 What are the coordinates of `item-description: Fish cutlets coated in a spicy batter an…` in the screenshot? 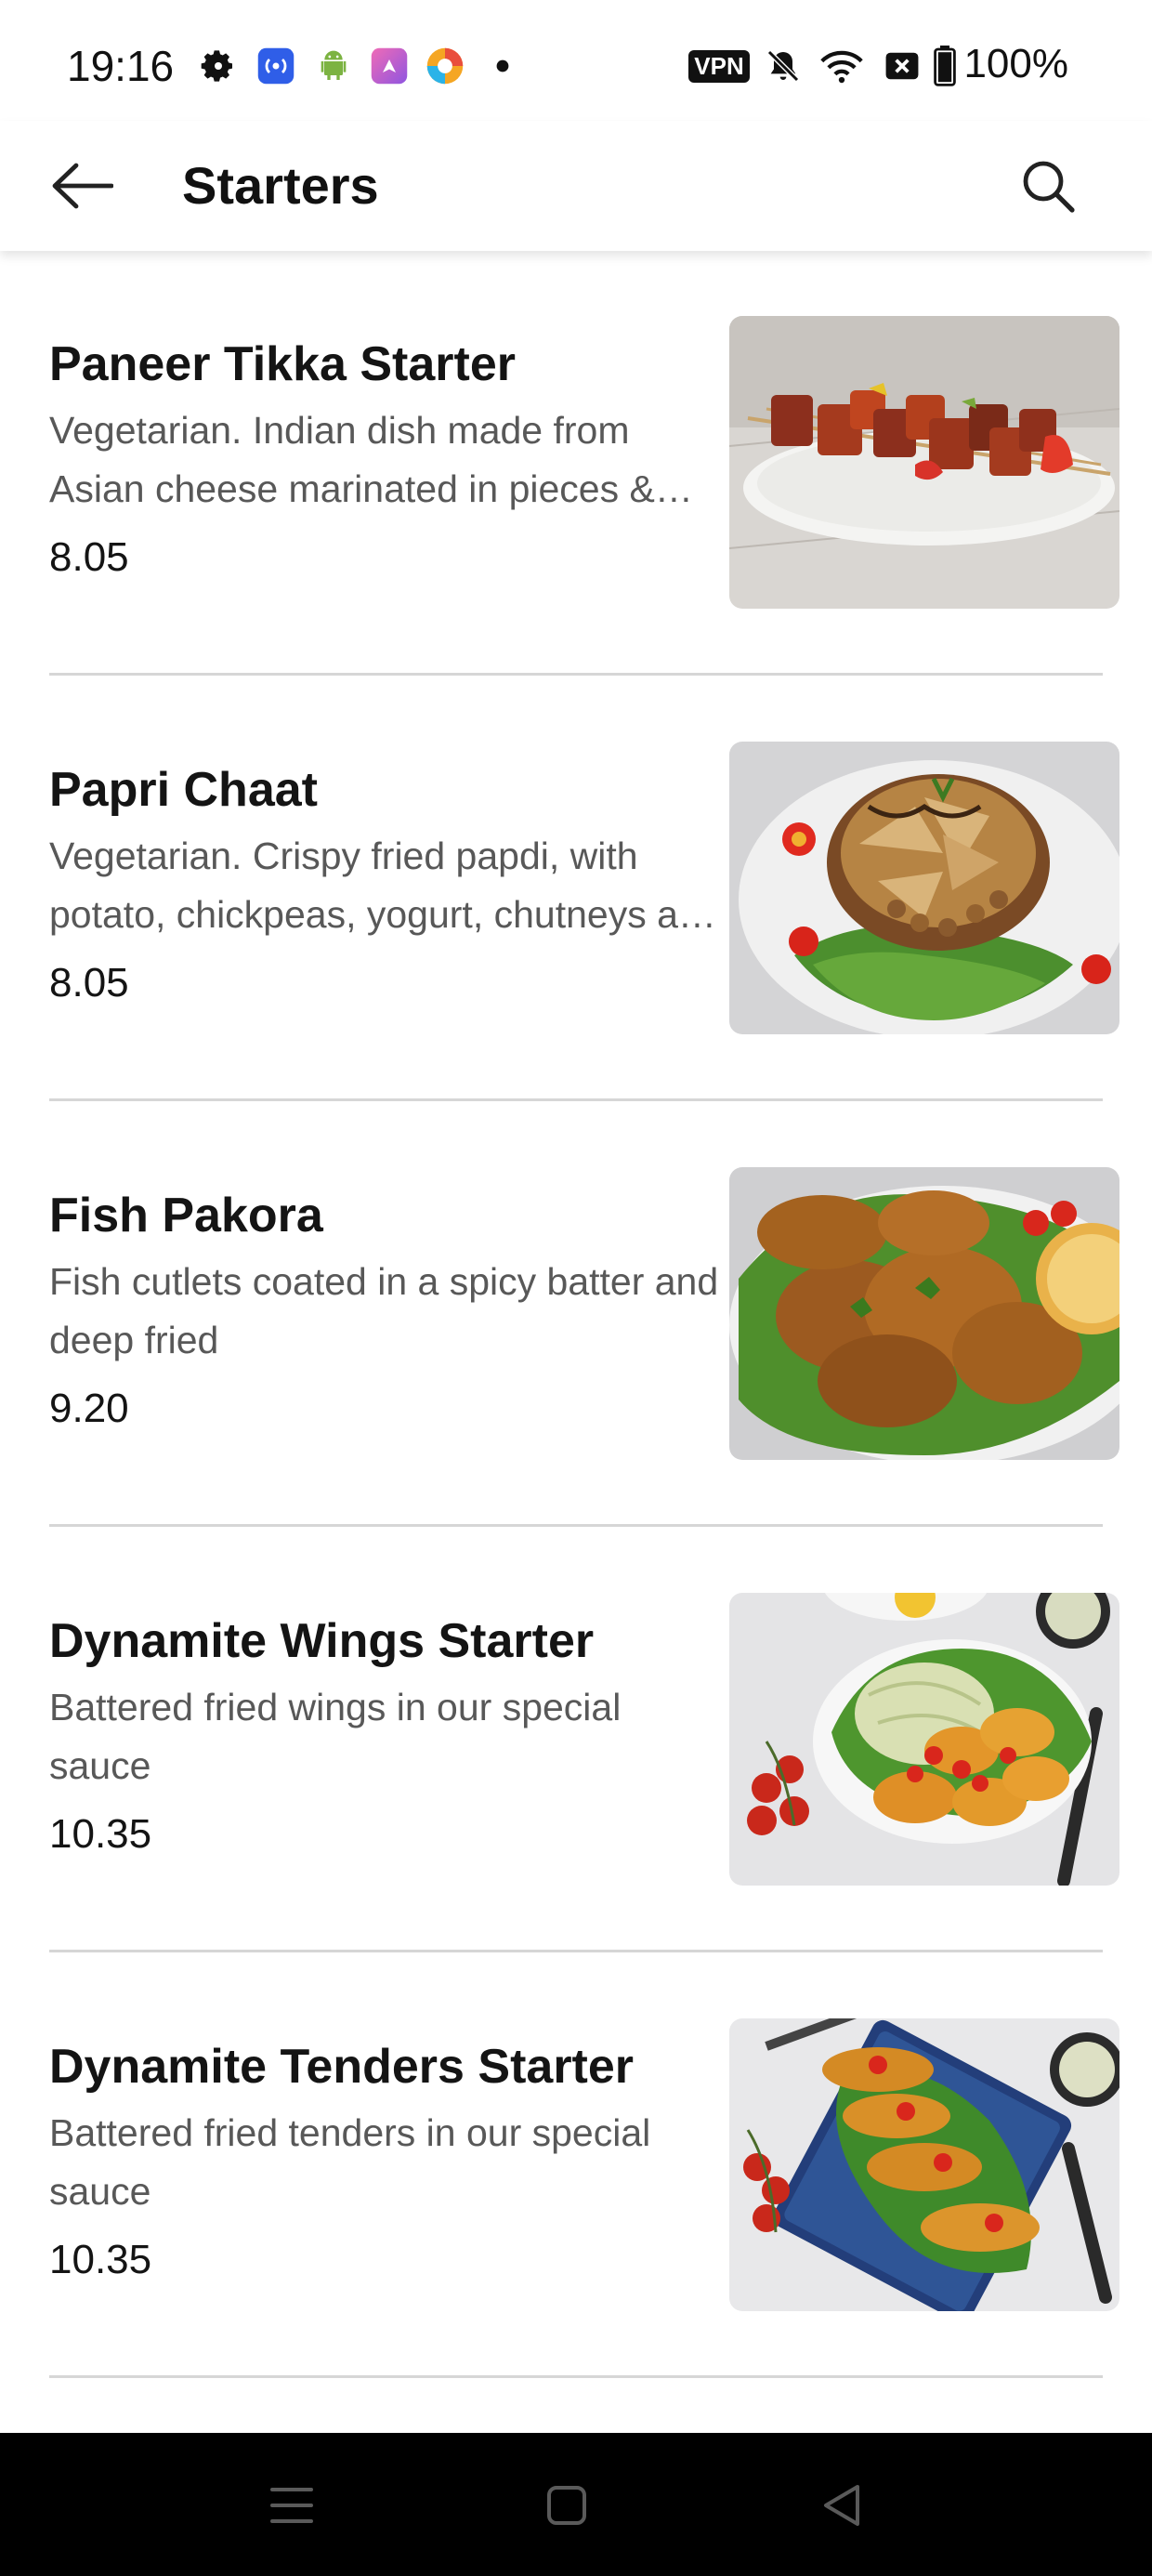 It's located at (384, 1310).